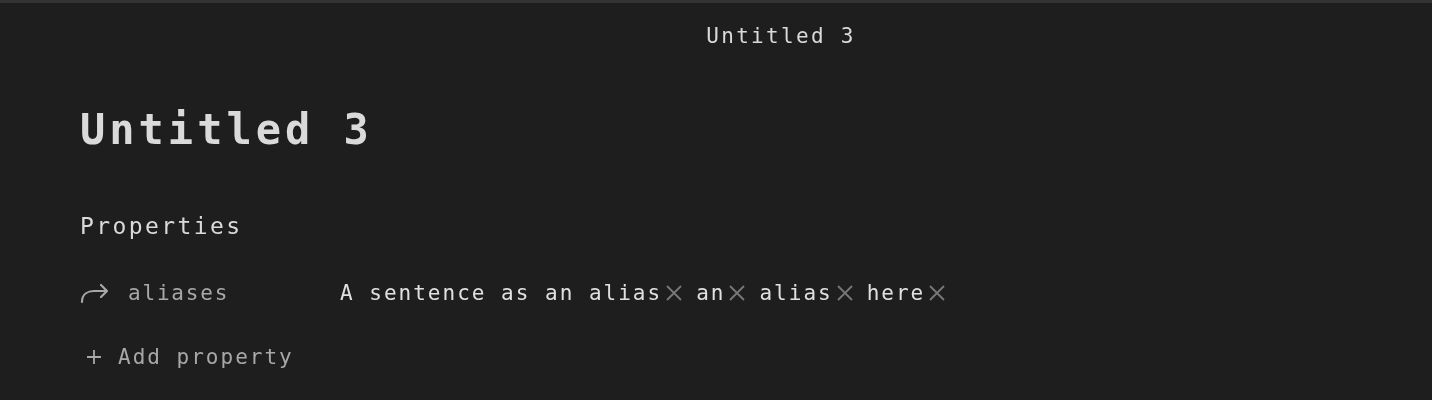  What do you see at coordinates (796, 293) in the screenshot?
I see `alias-value: alias` at bounding box center [796, 293].